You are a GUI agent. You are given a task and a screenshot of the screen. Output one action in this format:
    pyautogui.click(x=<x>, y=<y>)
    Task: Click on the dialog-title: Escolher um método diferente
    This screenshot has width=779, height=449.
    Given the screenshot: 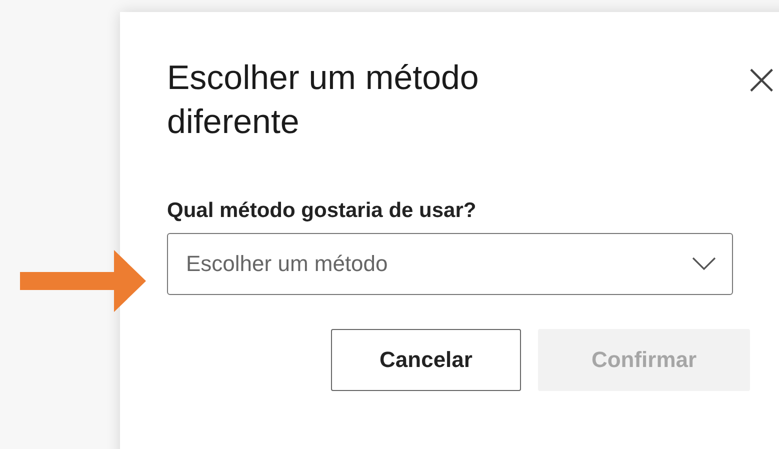 What is the action you would take?
    pyautogui.click(x=323, y=100)
    